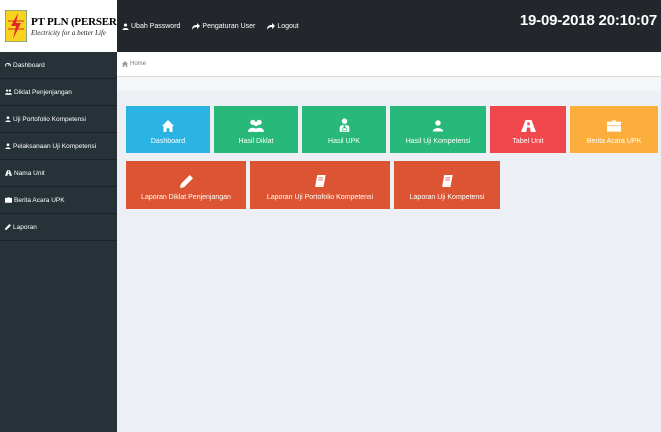  I want to click on brand-name: PT PLN (PERSERO), so click(80, 21).